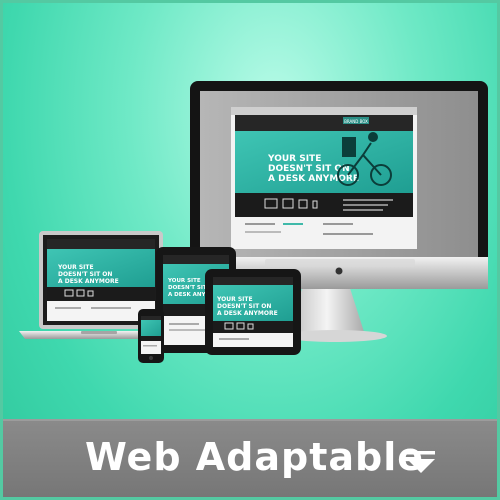 The width and height of the screenshot is (500, 500). Describe the element at coordinates (313, 179) in the screenshot. I see `monitor-hero-line3: A DESK ANYMORE` at that location.